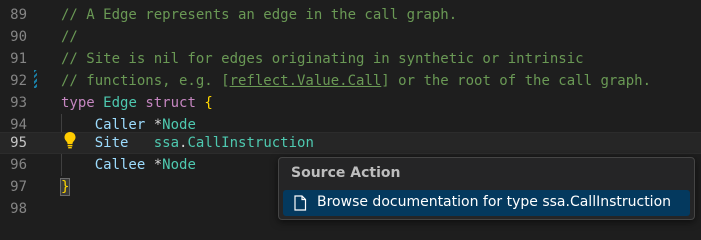 Image resolution: width=701 pixels, height=240 pixels. I want to click on code-text: Site ssa.CallInstruction, so click(187, 143).